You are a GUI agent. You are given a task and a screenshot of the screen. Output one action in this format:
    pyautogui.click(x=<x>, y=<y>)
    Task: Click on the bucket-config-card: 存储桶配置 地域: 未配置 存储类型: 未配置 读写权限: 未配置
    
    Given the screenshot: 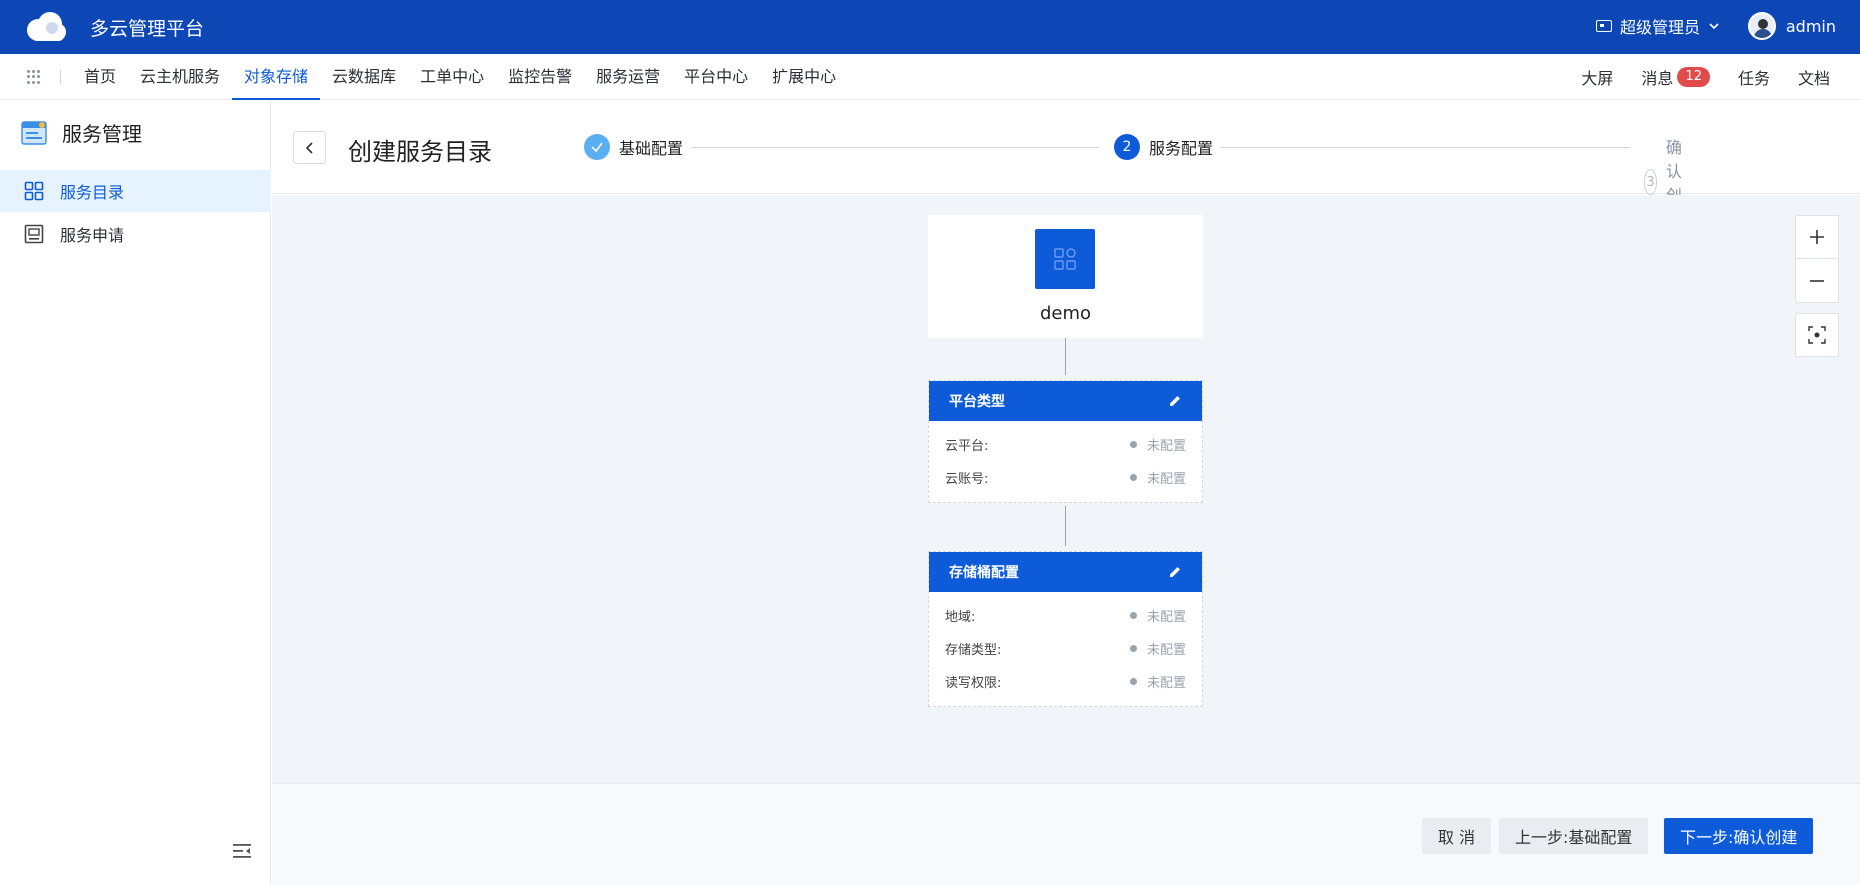 What is the action you would take?
    pyautogui.click(x=1065, y=629)
    